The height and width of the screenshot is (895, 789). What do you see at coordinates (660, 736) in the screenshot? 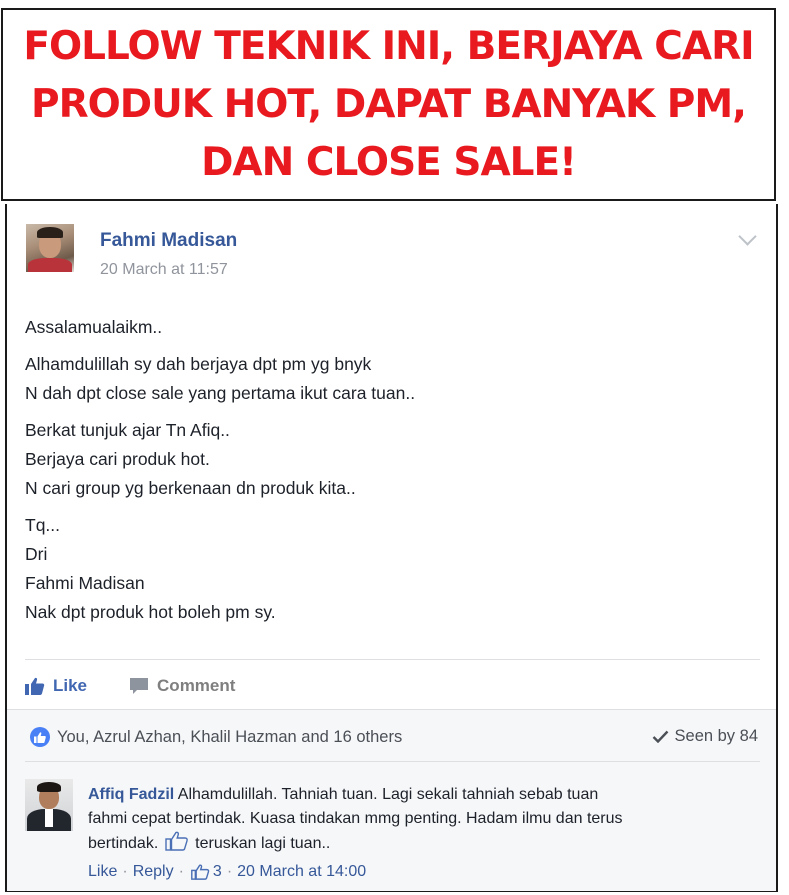
I see `checkmark-icon` at bounding box center [660, 736].